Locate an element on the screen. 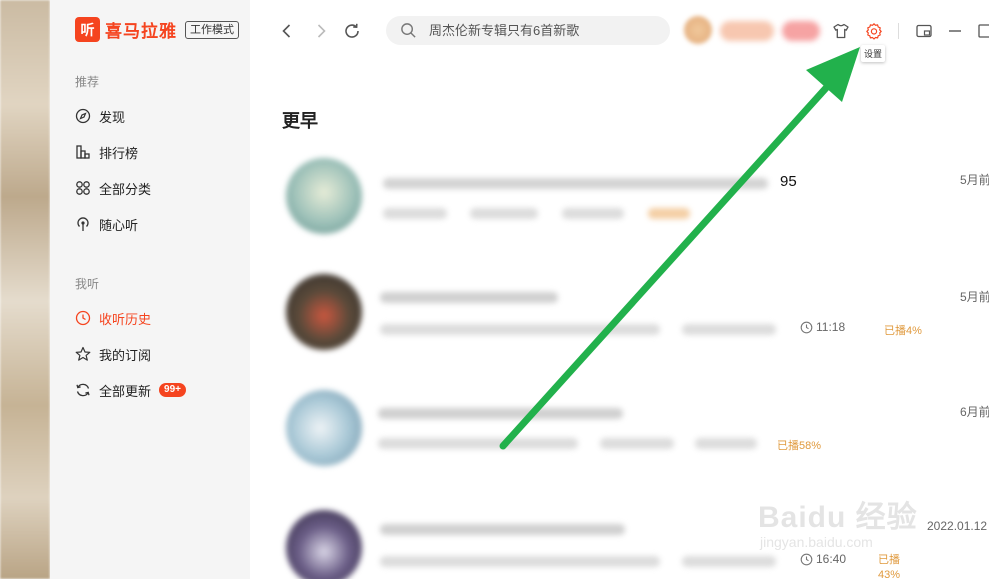 The width and height of the screenshot is (989, 579). maximize-button is located at coordinates (981, 31).